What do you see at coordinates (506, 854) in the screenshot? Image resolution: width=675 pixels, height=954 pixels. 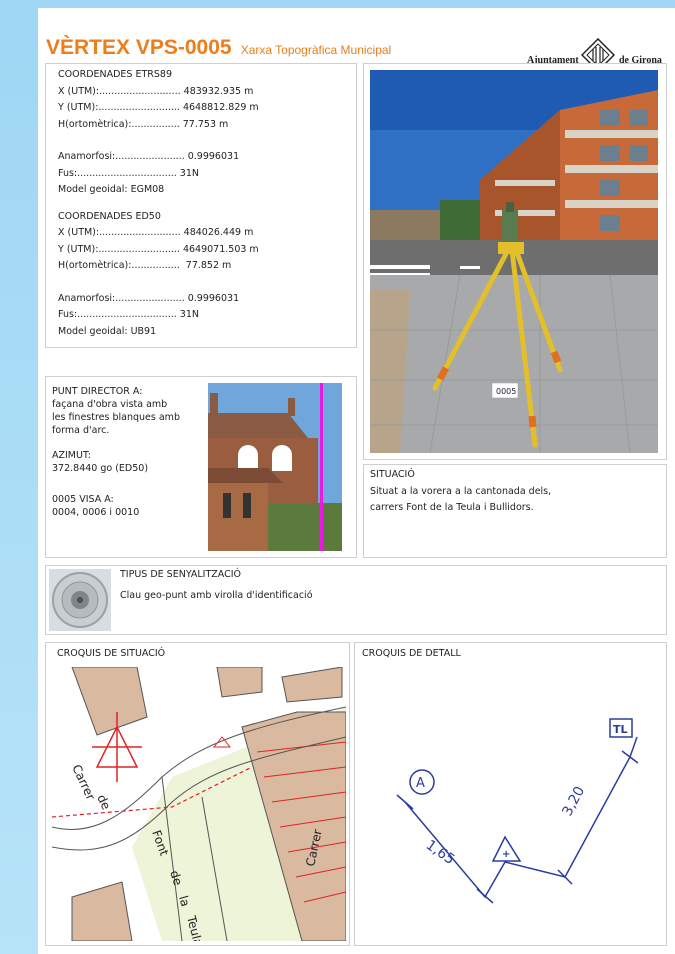 I see `sketch-label-point: +` at bounding box center [506, 854].